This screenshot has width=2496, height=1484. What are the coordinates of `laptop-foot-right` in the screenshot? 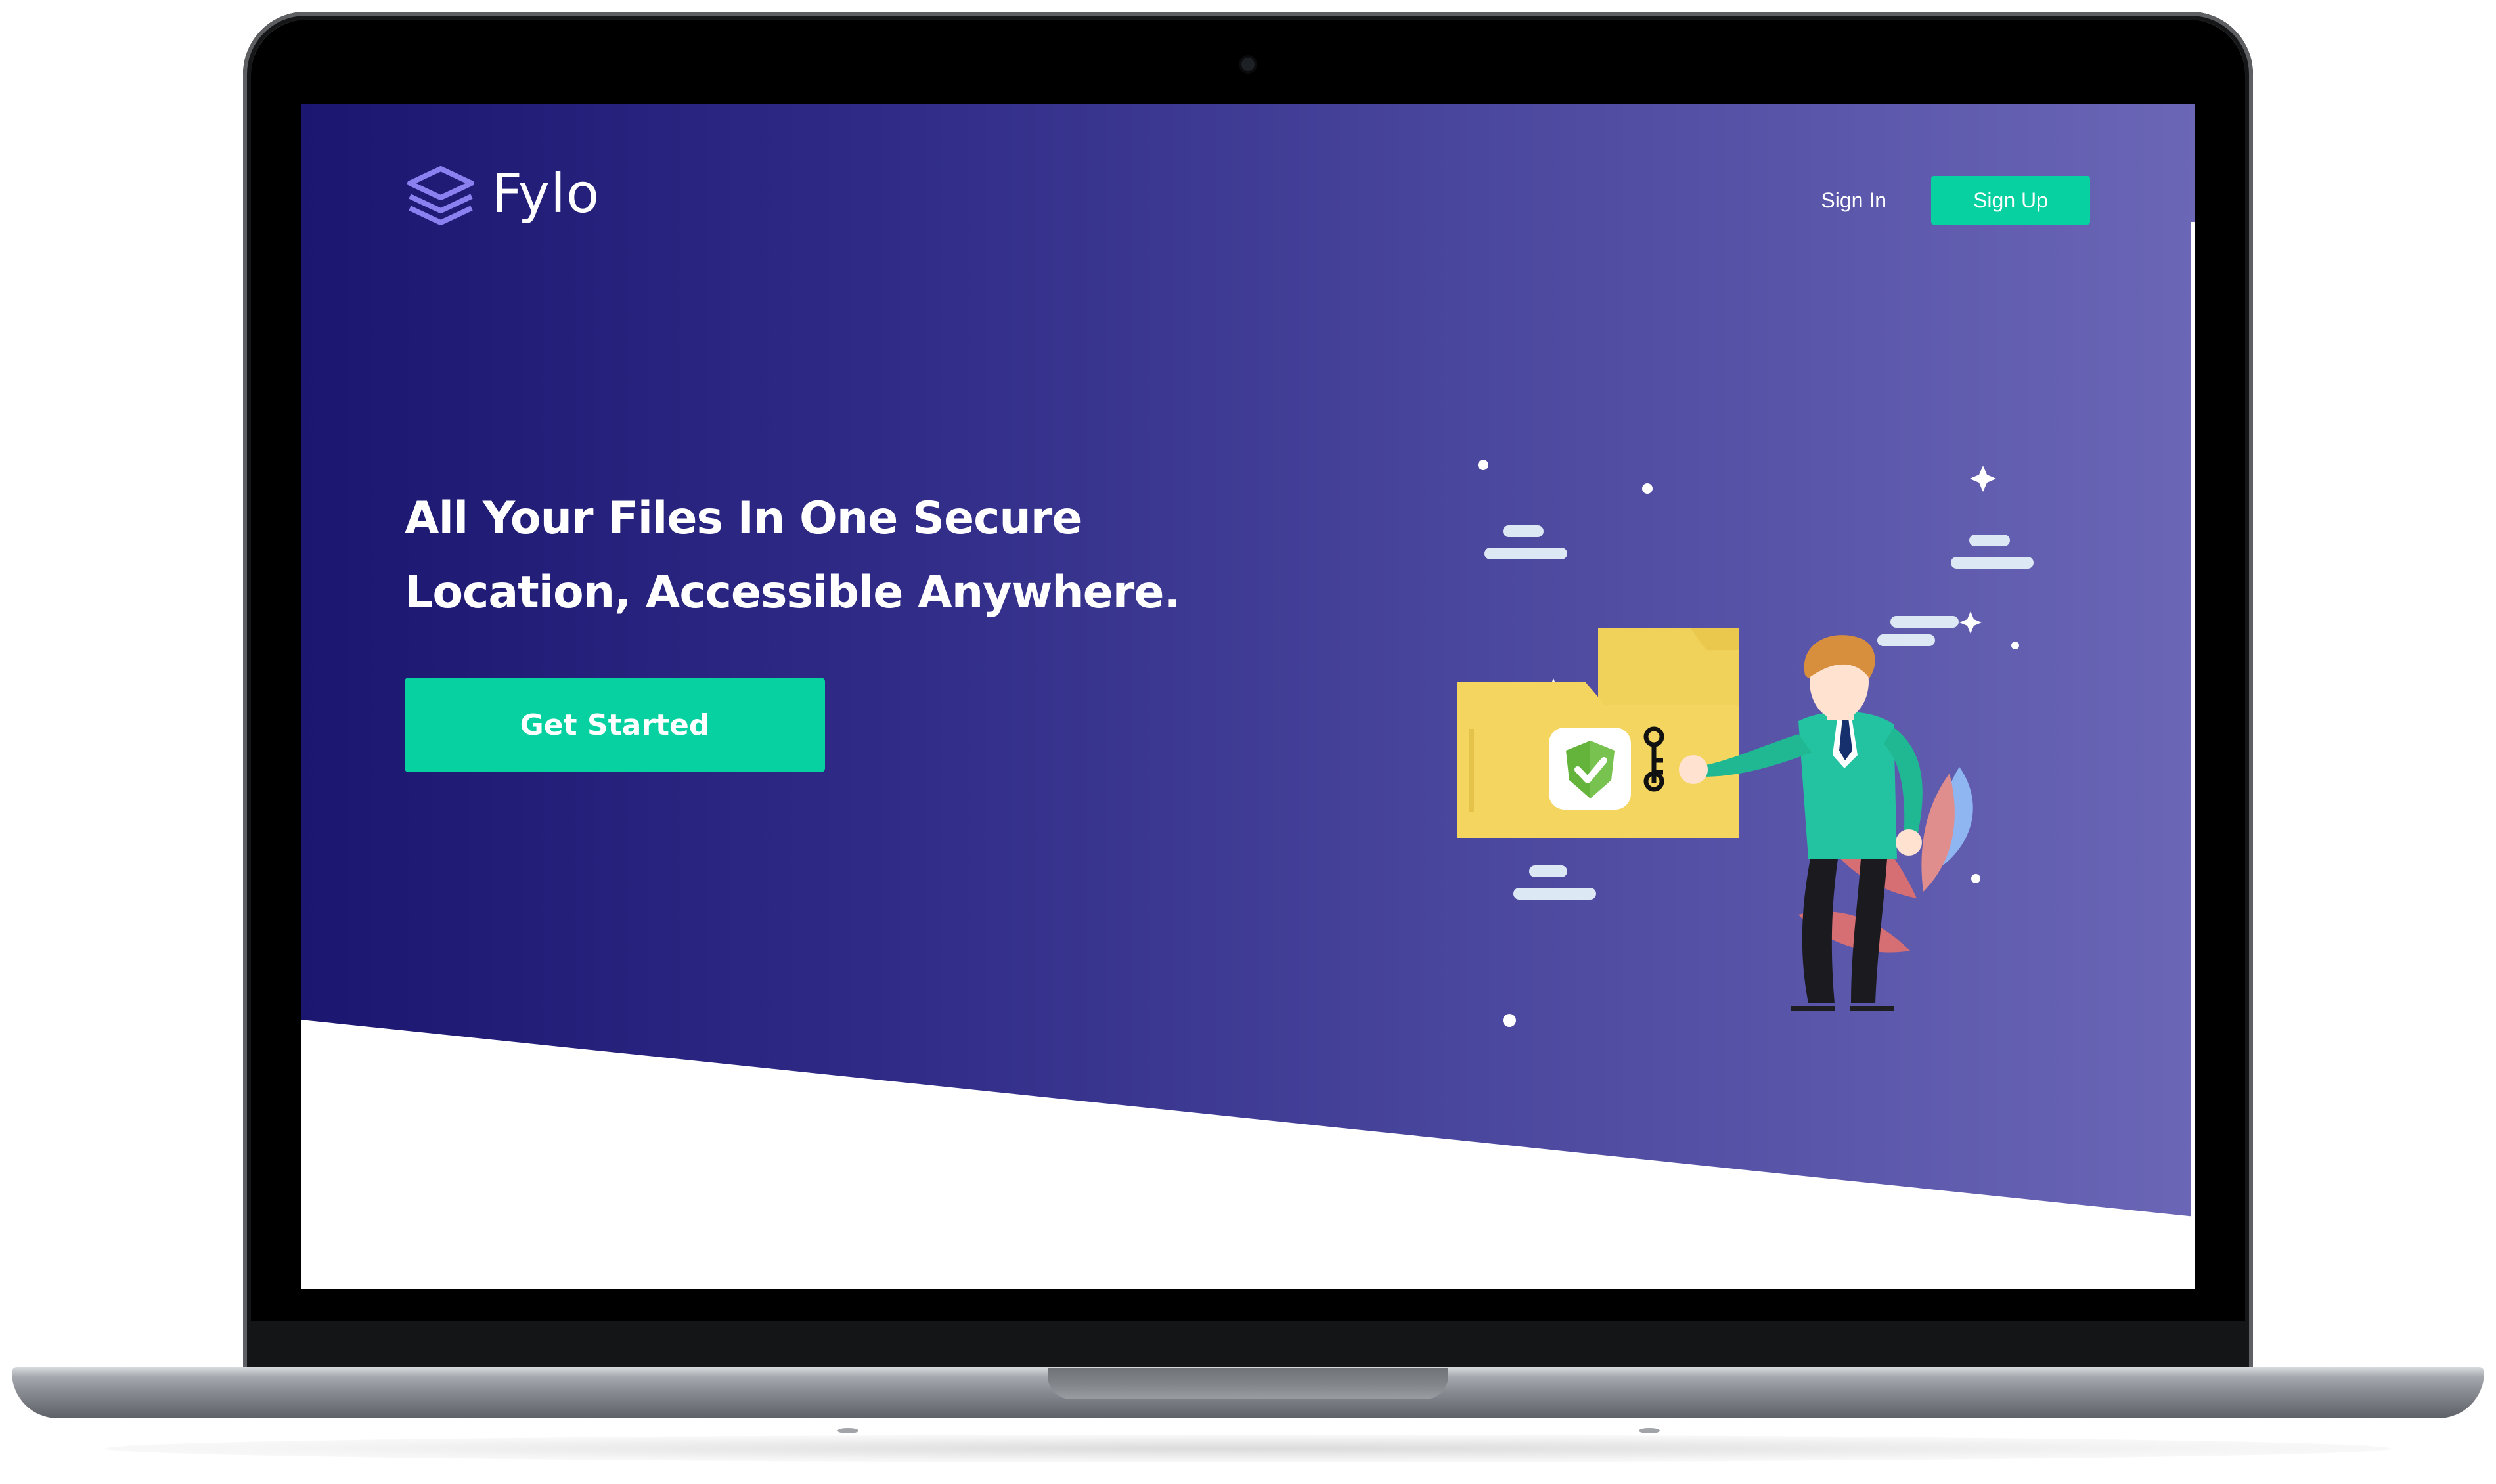 It's located at (1649, 1430).